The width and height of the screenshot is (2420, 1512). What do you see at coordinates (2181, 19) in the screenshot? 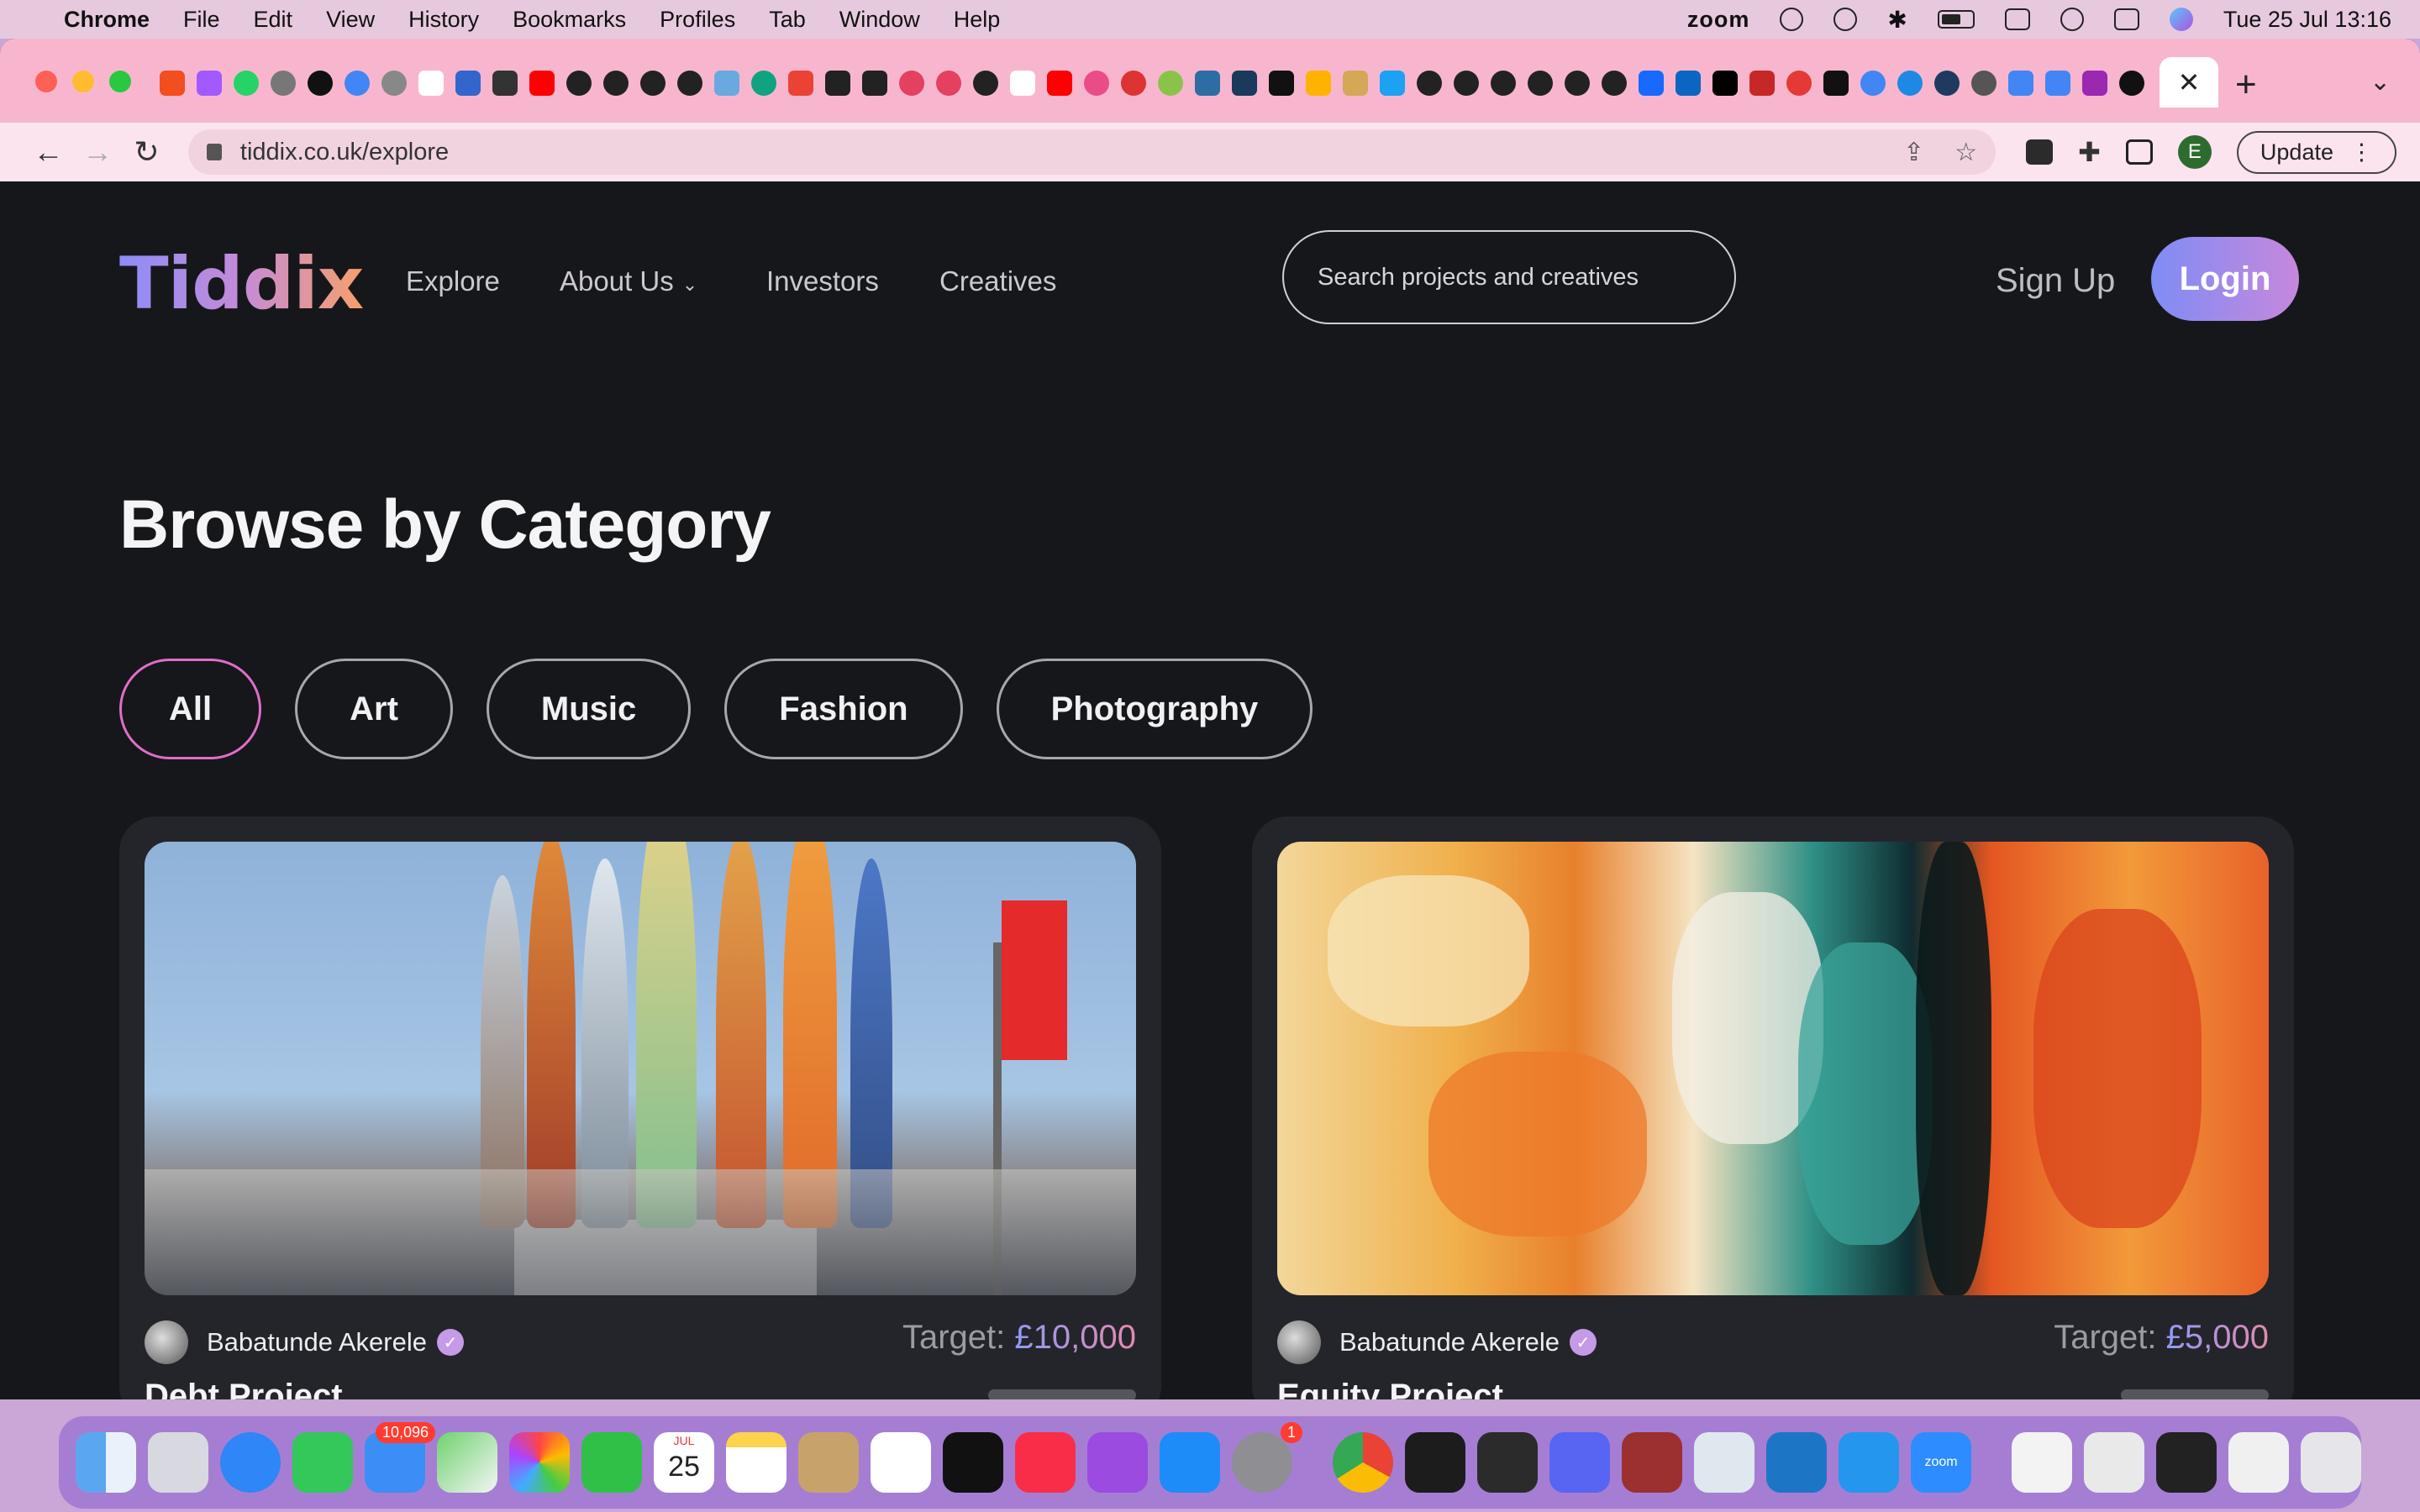
I see `siri-icon` at bounding box center [2181, 19].